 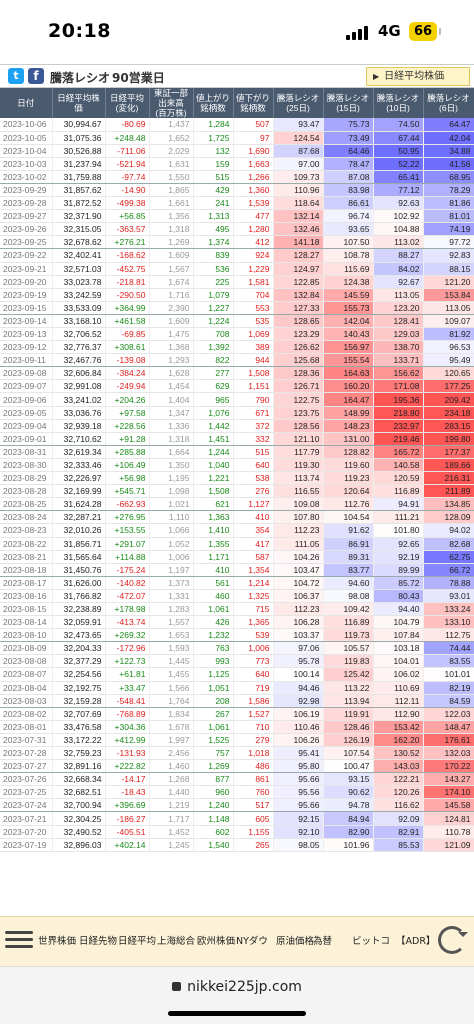 What do you see at coordinates (171, 164) in the screenshot?
I see `table-cell: 1,631` at bounding box center [171, 164].